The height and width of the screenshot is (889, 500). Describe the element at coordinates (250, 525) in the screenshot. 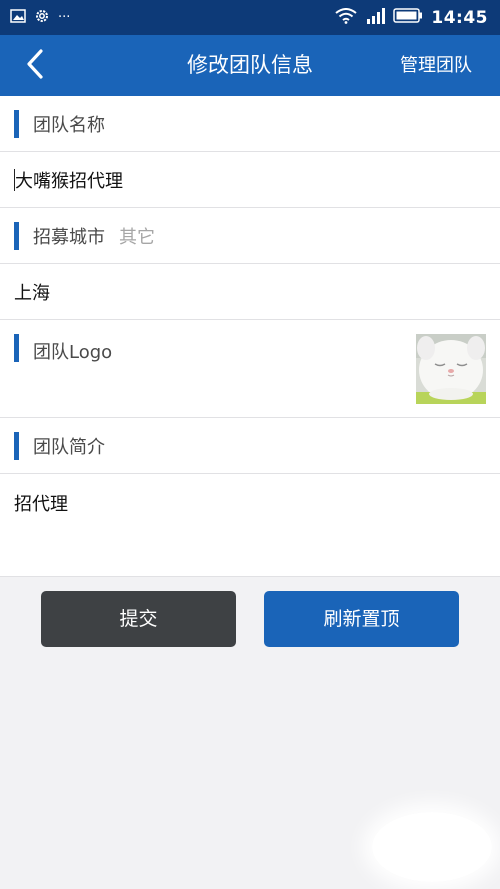

I see `team-intro-textarea: 招代理` at that location.